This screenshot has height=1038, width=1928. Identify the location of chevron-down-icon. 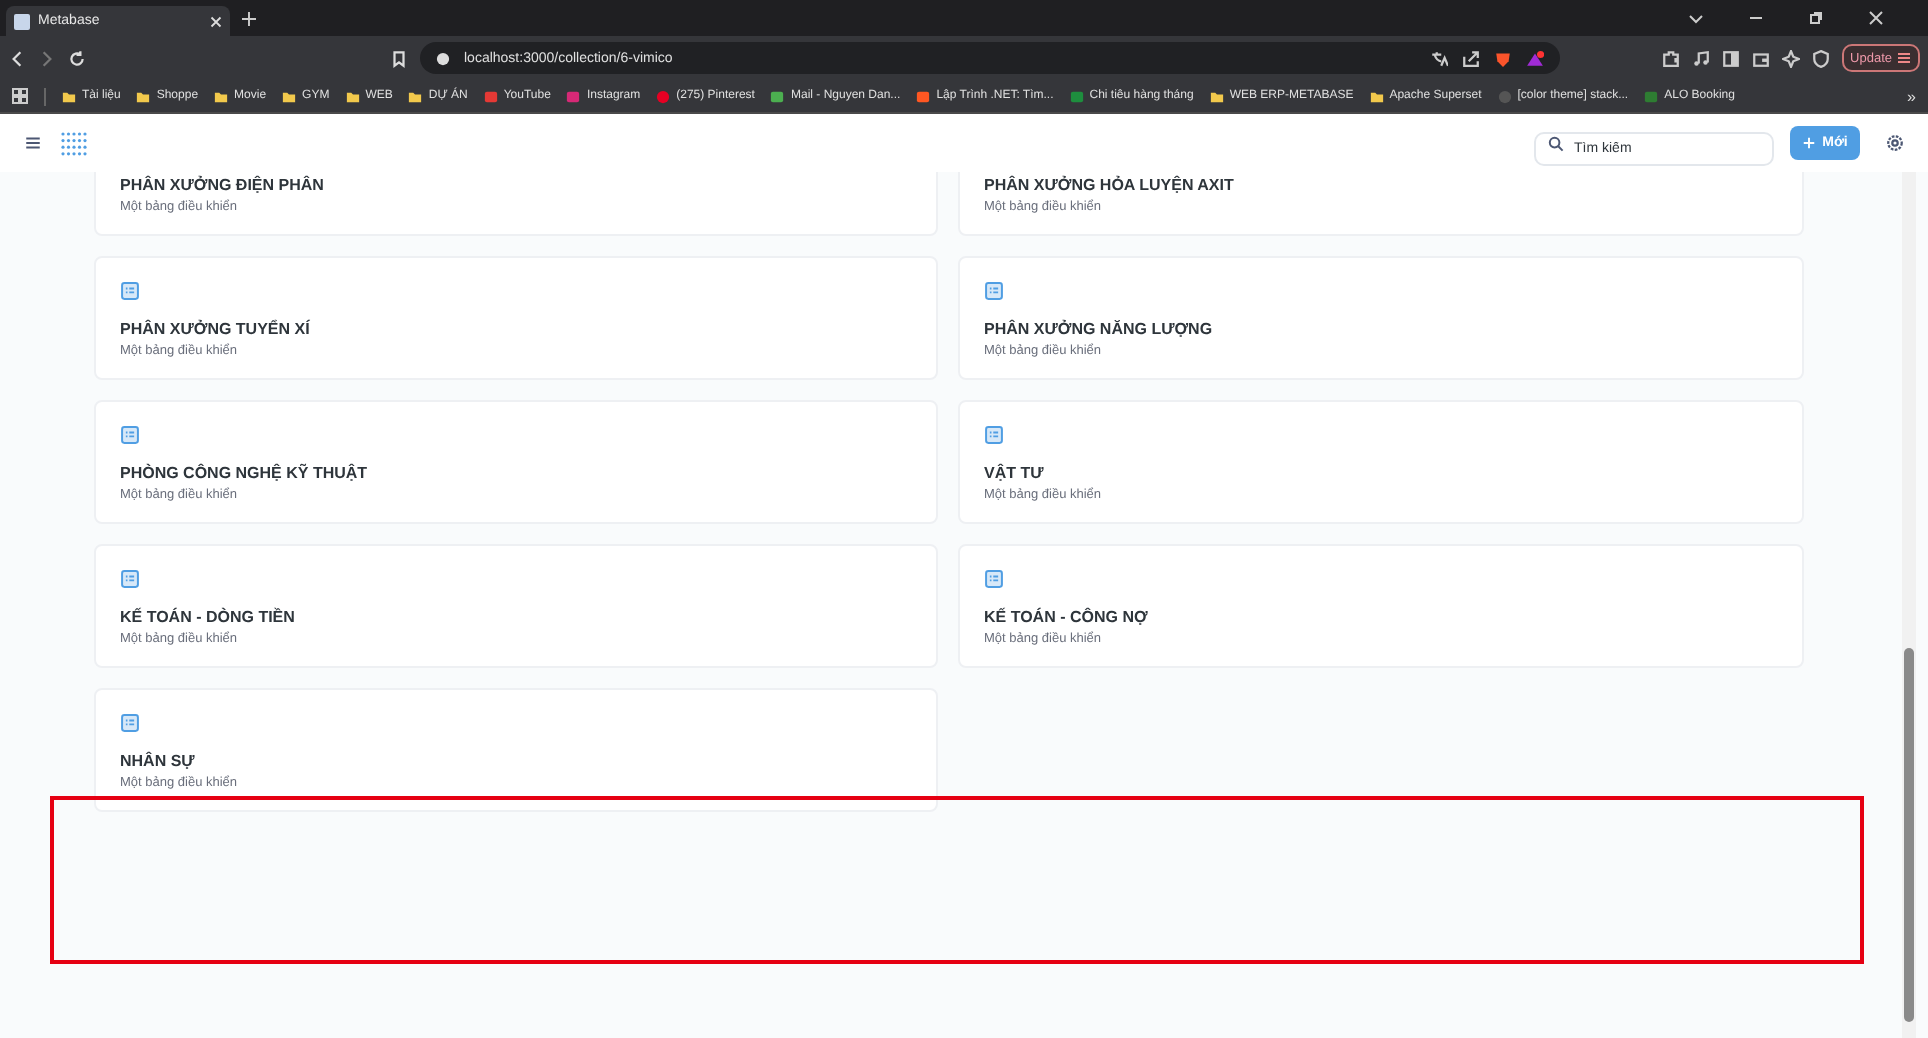
(1696, 18).